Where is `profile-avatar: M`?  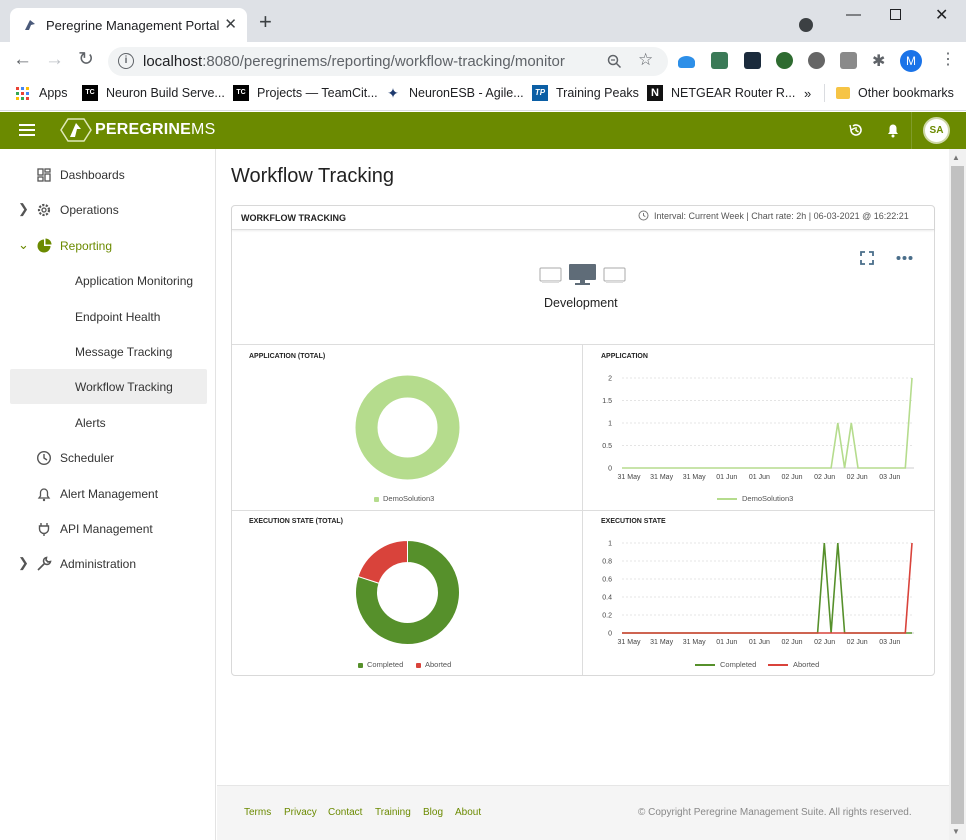
profile-avatar: M is located at coordinates (911, 61).